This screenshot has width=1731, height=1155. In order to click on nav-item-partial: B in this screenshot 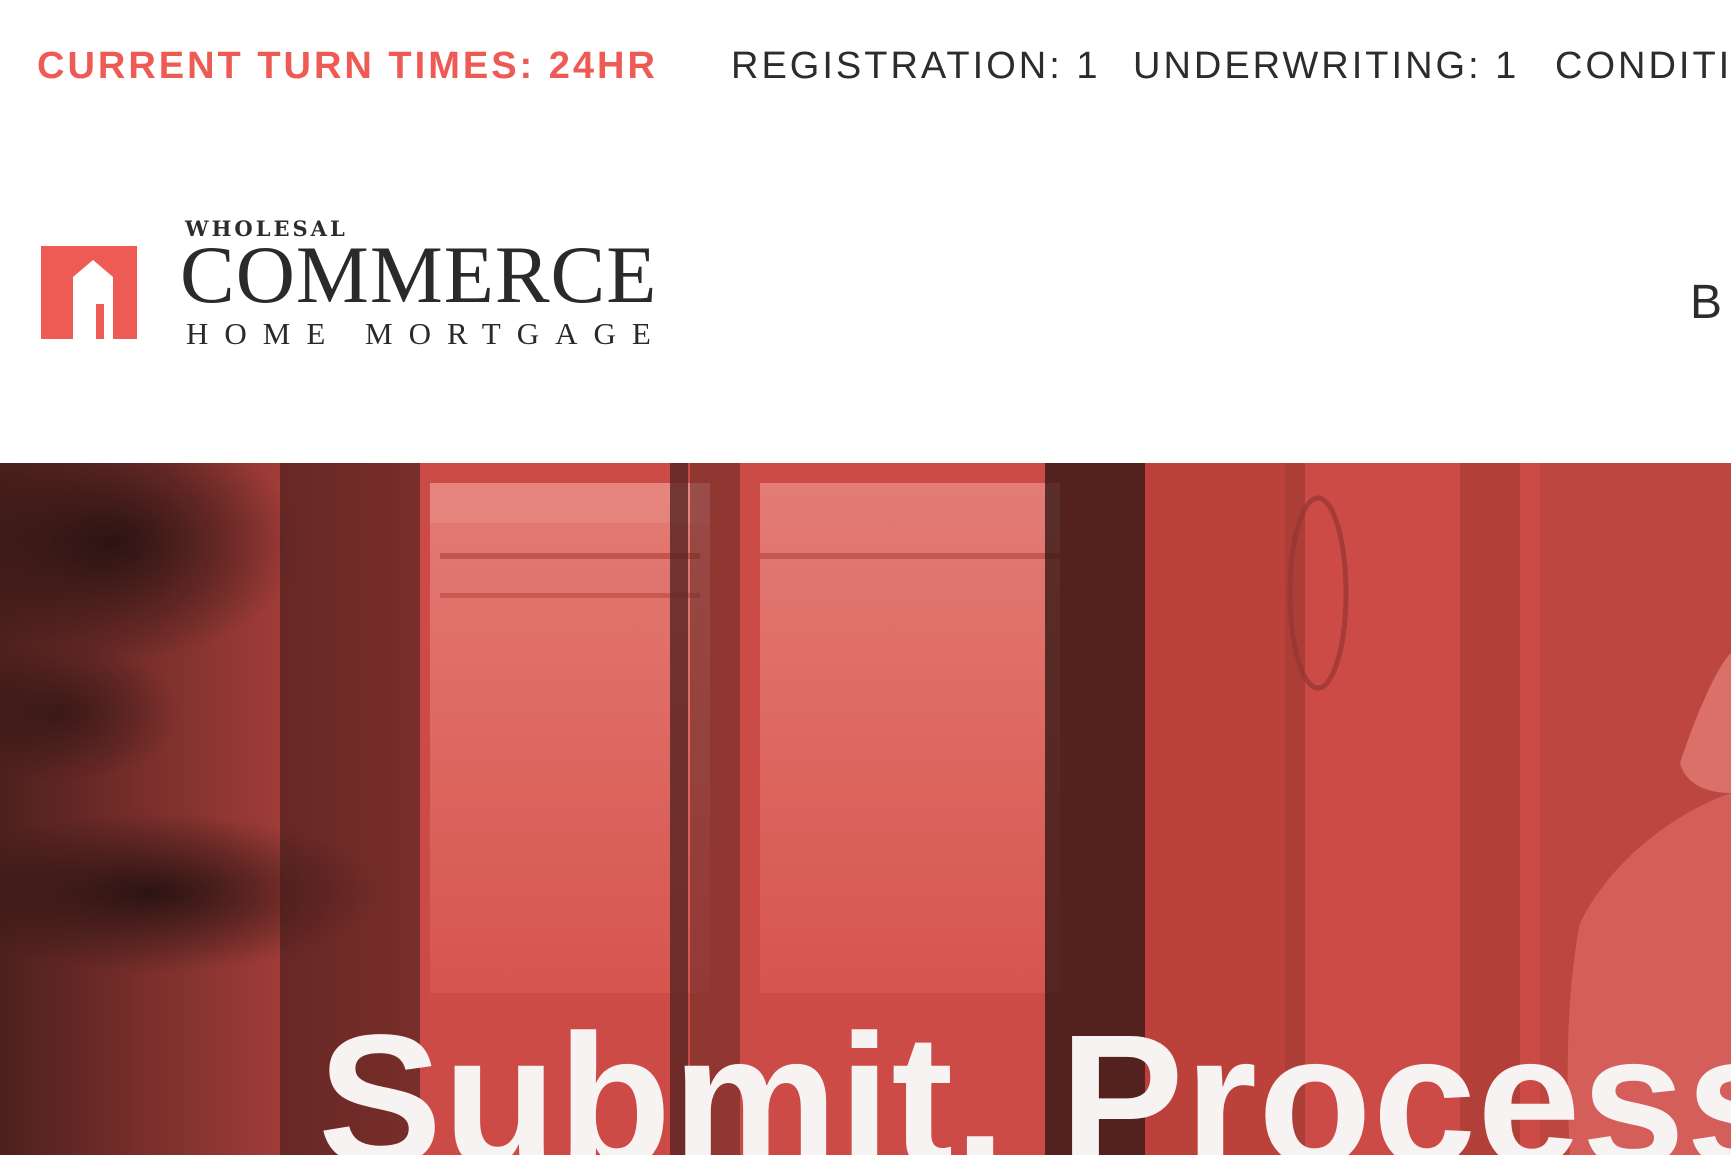, I will do `click(1707, 302)`.